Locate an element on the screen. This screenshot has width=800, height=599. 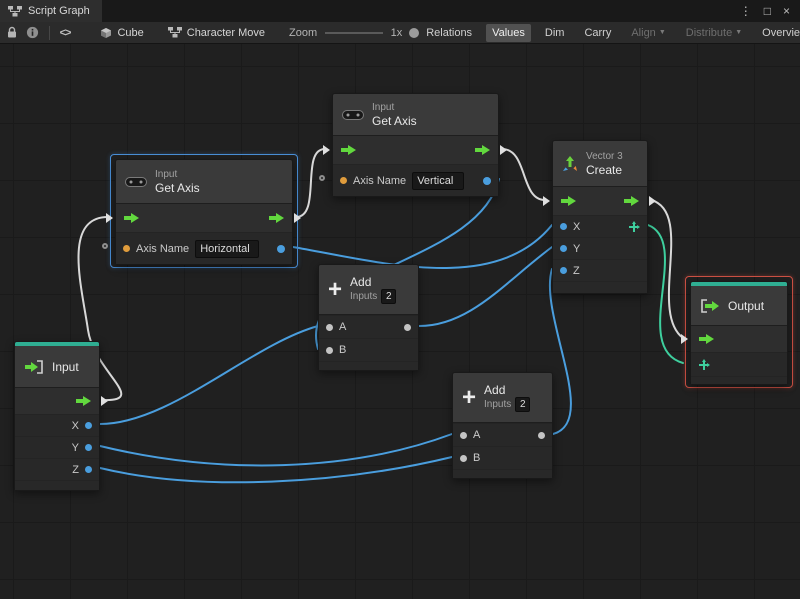
close-icon: × is located at coordinates (786, 11).